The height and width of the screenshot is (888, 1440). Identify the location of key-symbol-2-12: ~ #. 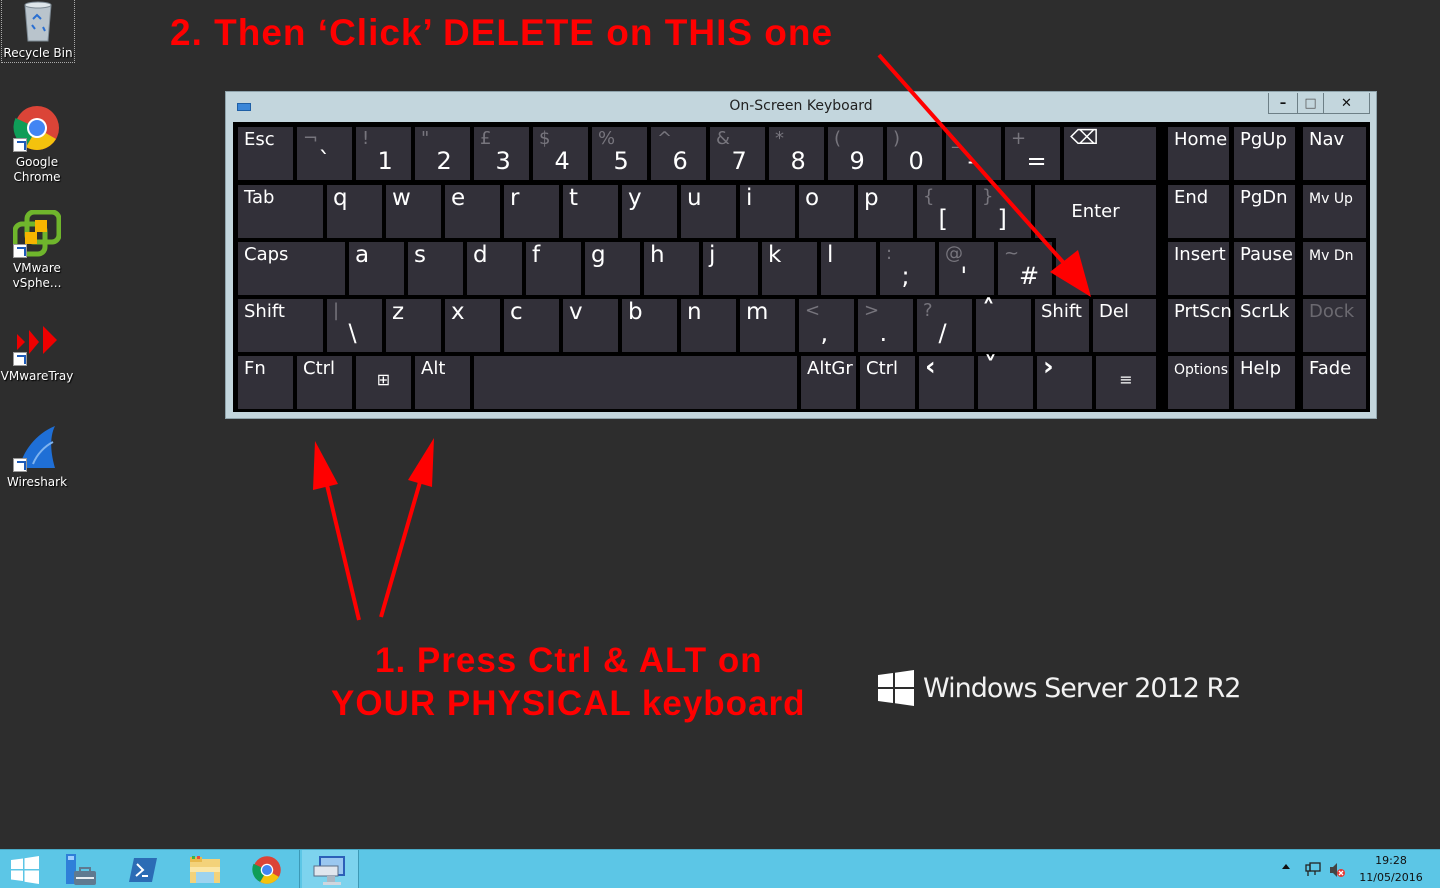
(1025, 268).